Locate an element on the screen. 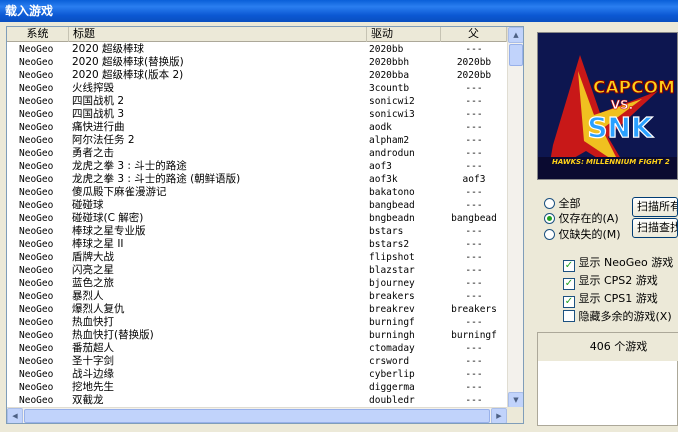 This screenshot has width=678, height=432. scan-search-button: 扫描查找 is located at coordinates (655, 228).